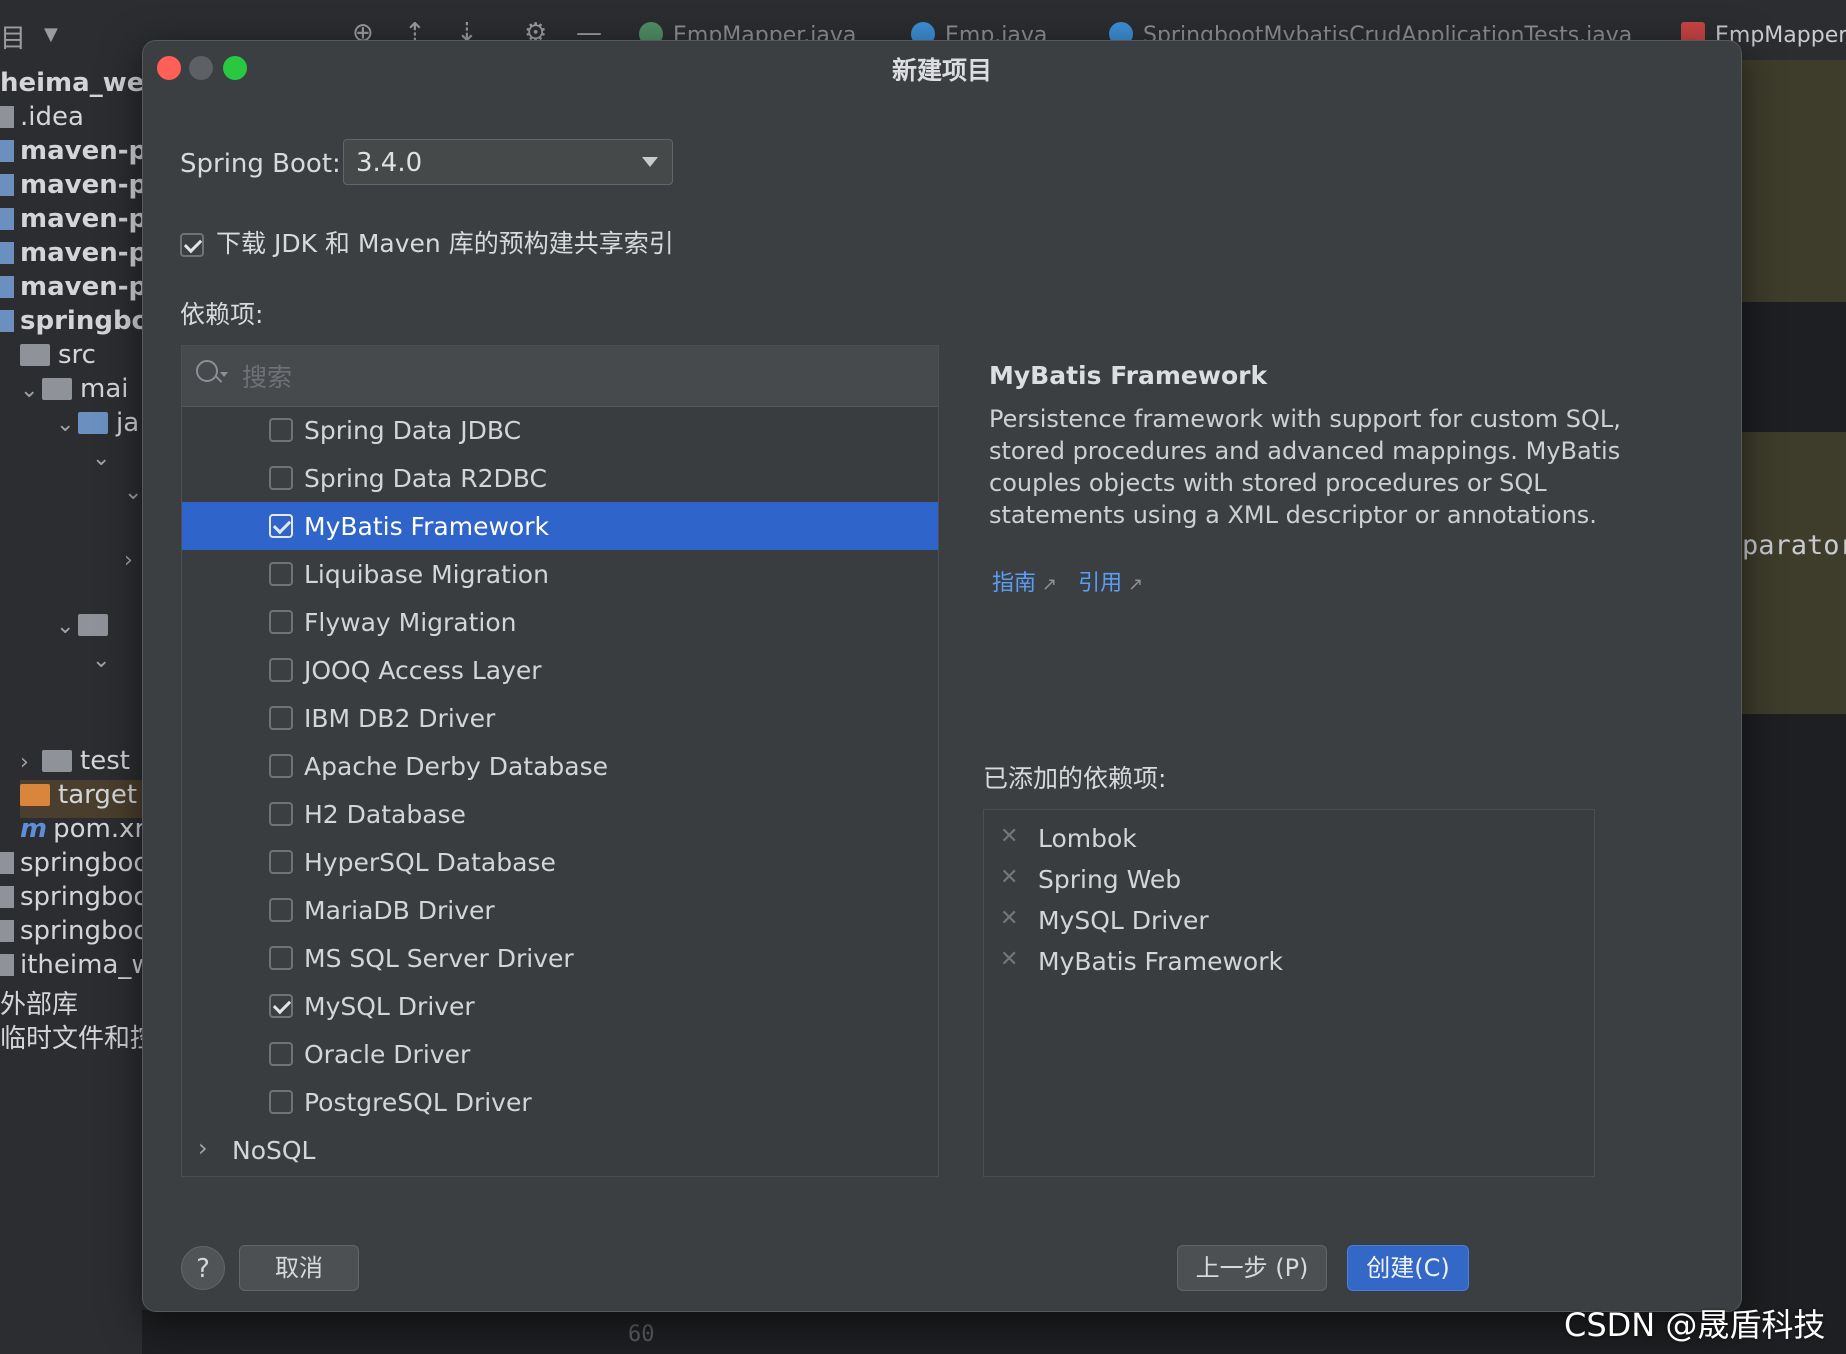  I want to click on tree-item: .idea, so click(42, 121).